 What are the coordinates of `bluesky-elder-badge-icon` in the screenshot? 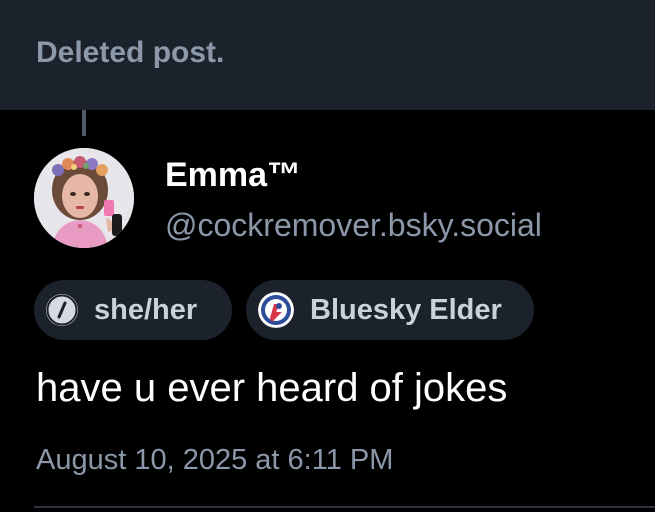 It's located at (276, 310).